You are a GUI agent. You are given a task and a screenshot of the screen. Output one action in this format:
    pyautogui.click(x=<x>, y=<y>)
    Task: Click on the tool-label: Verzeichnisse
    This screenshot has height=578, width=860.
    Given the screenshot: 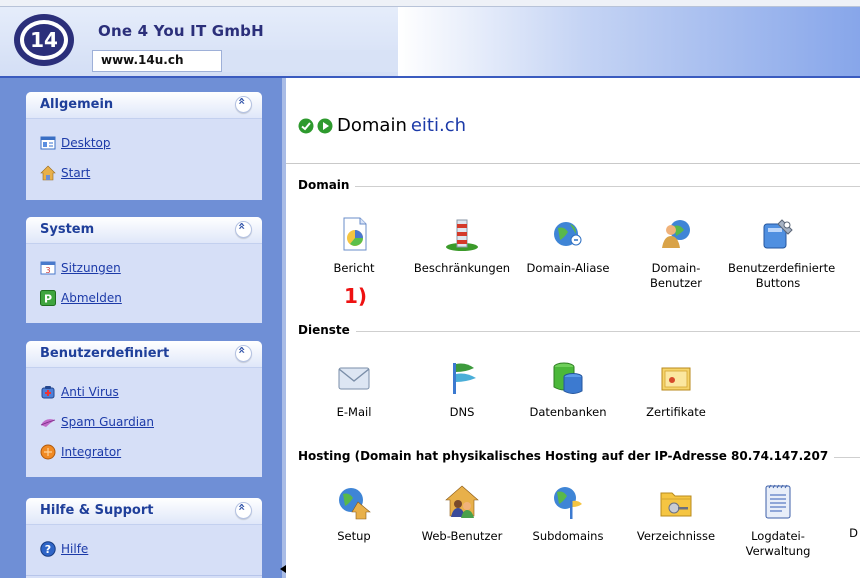 What is the action you would take?
    pyautogui.click(x=676, y=536)
    